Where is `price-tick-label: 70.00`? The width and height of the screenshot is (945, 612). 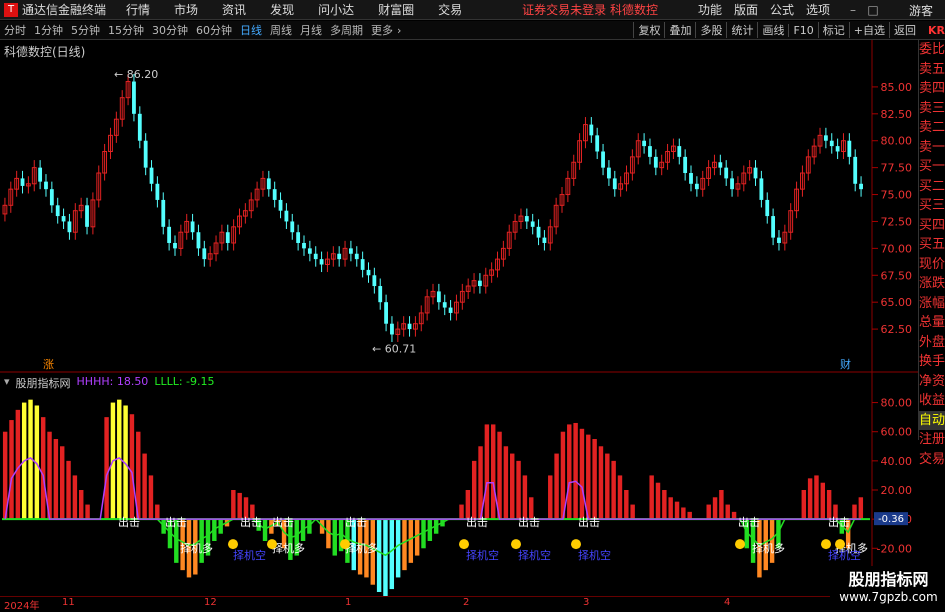
price-tick-label: 70.00 is located at coordinates (897, 248).